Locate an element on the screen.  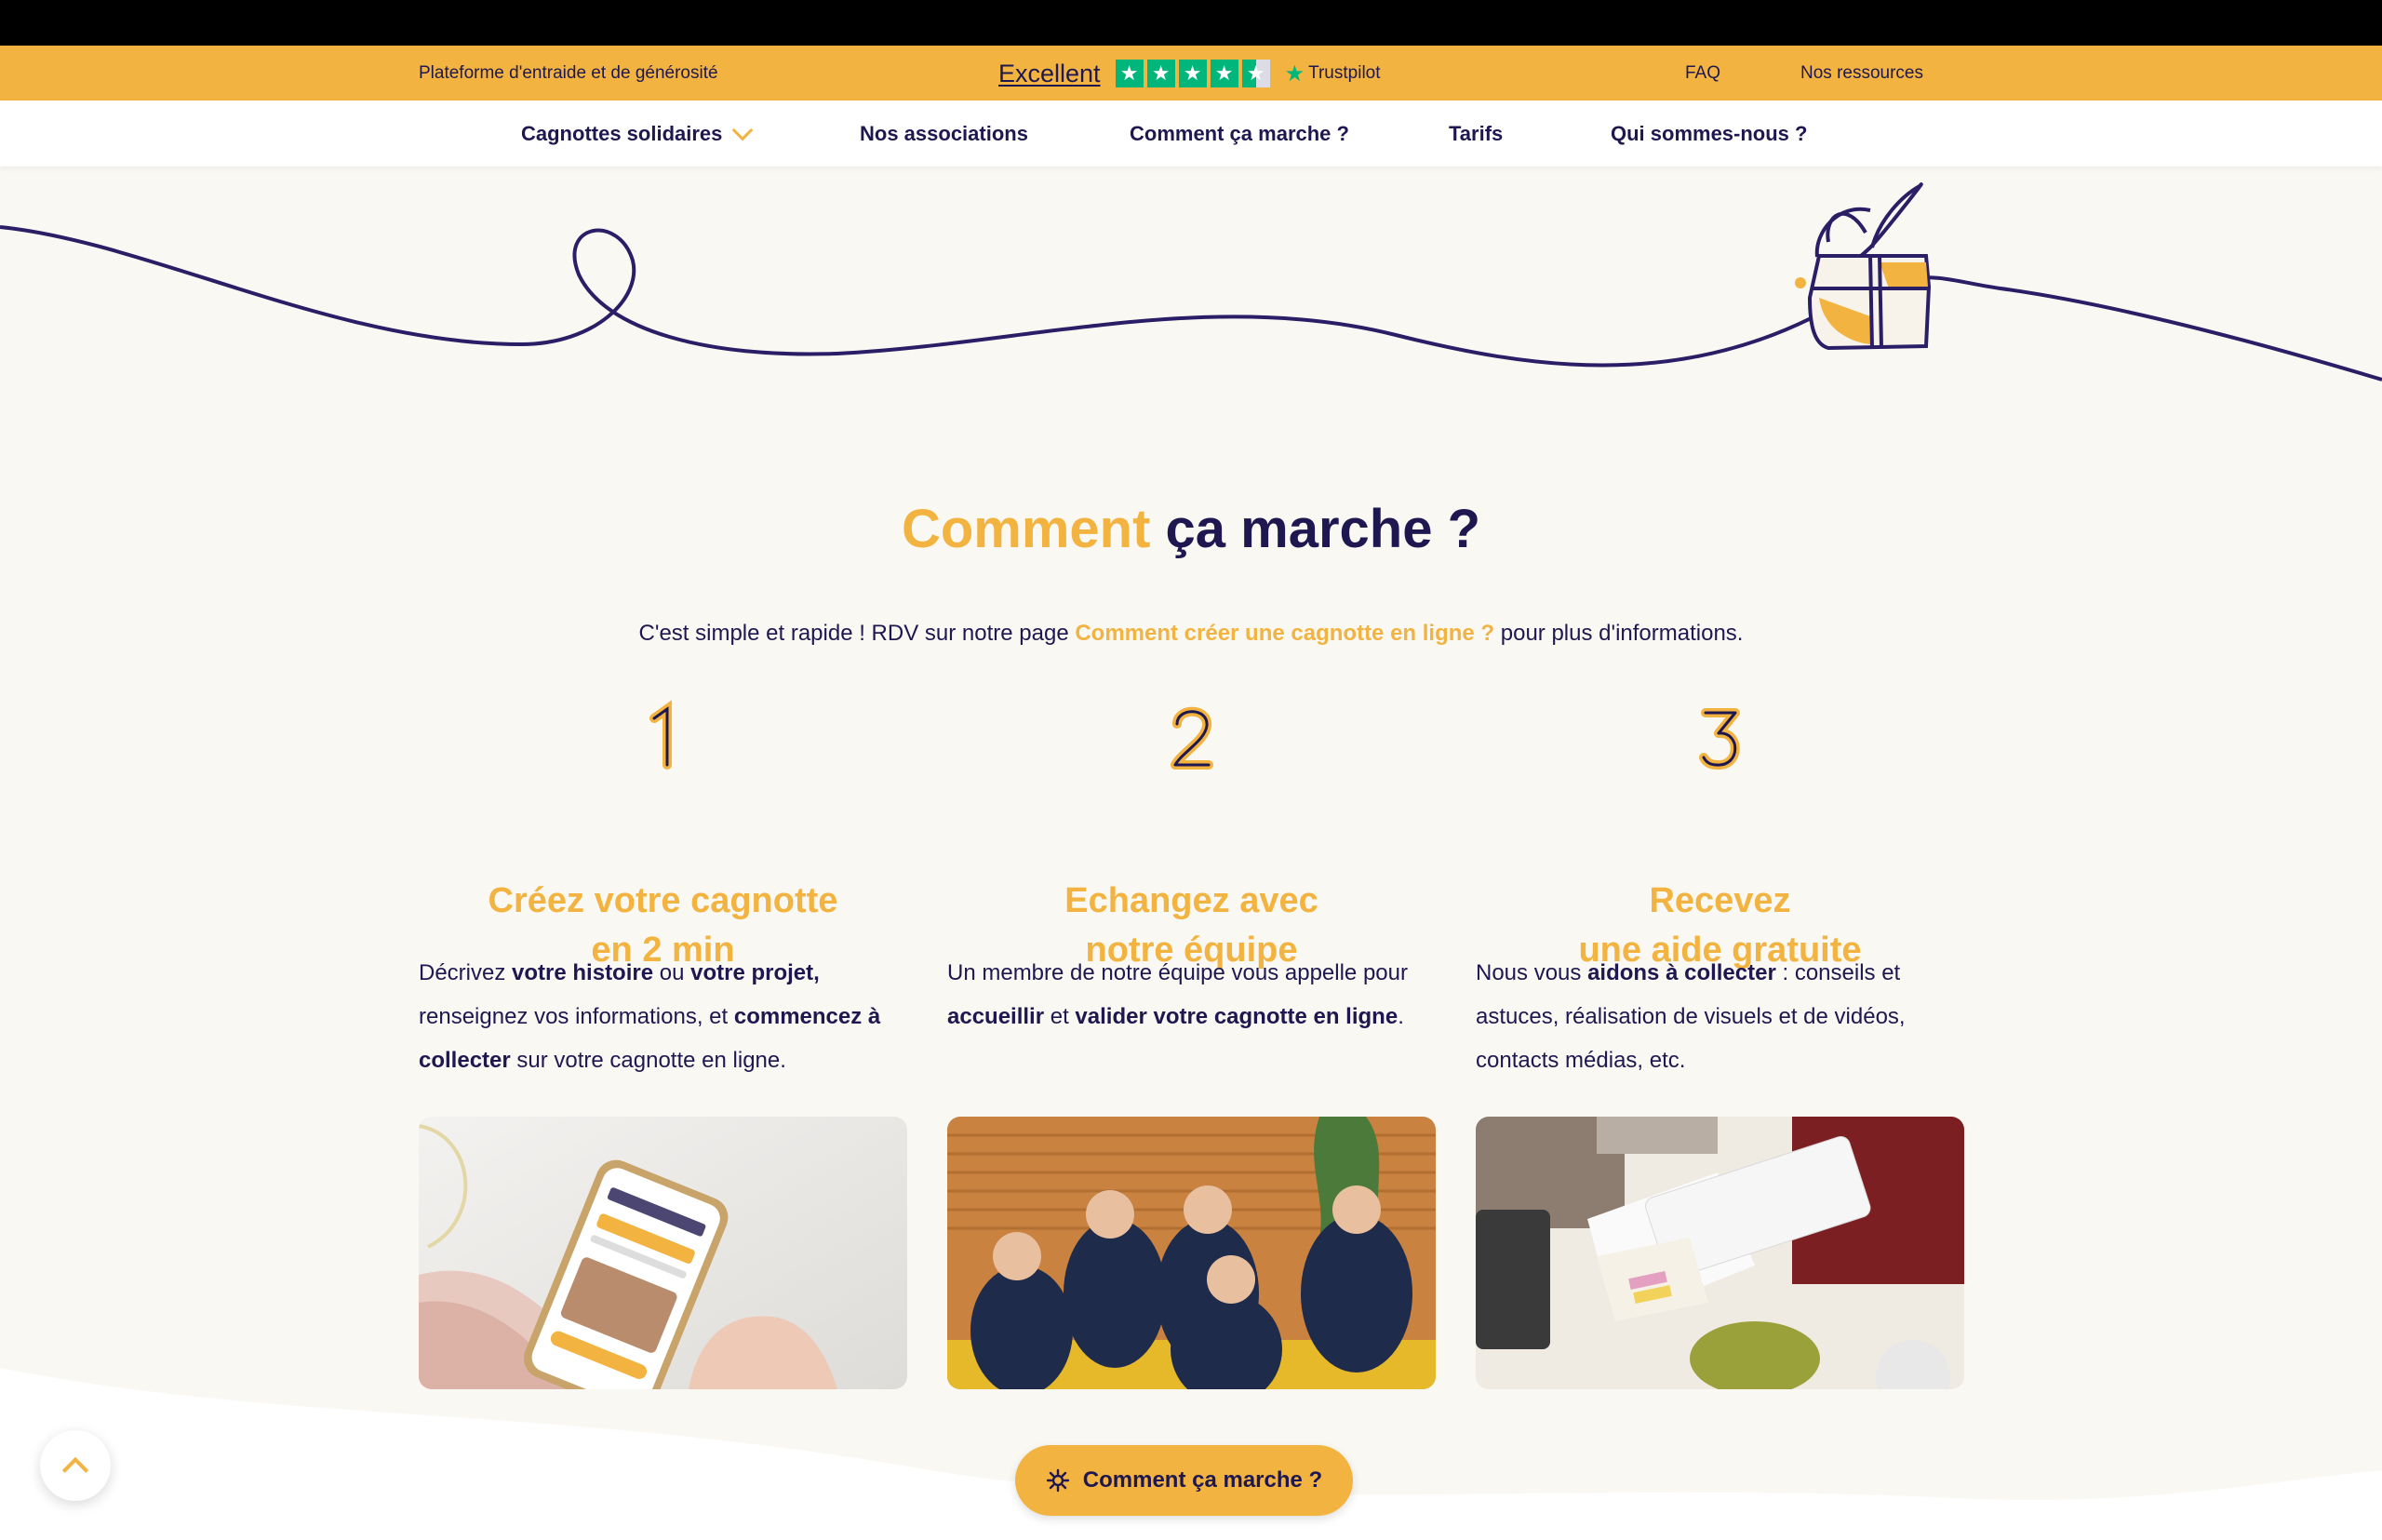
nav-item-pricing: Tarifs is located at coordinates (1476, 133).